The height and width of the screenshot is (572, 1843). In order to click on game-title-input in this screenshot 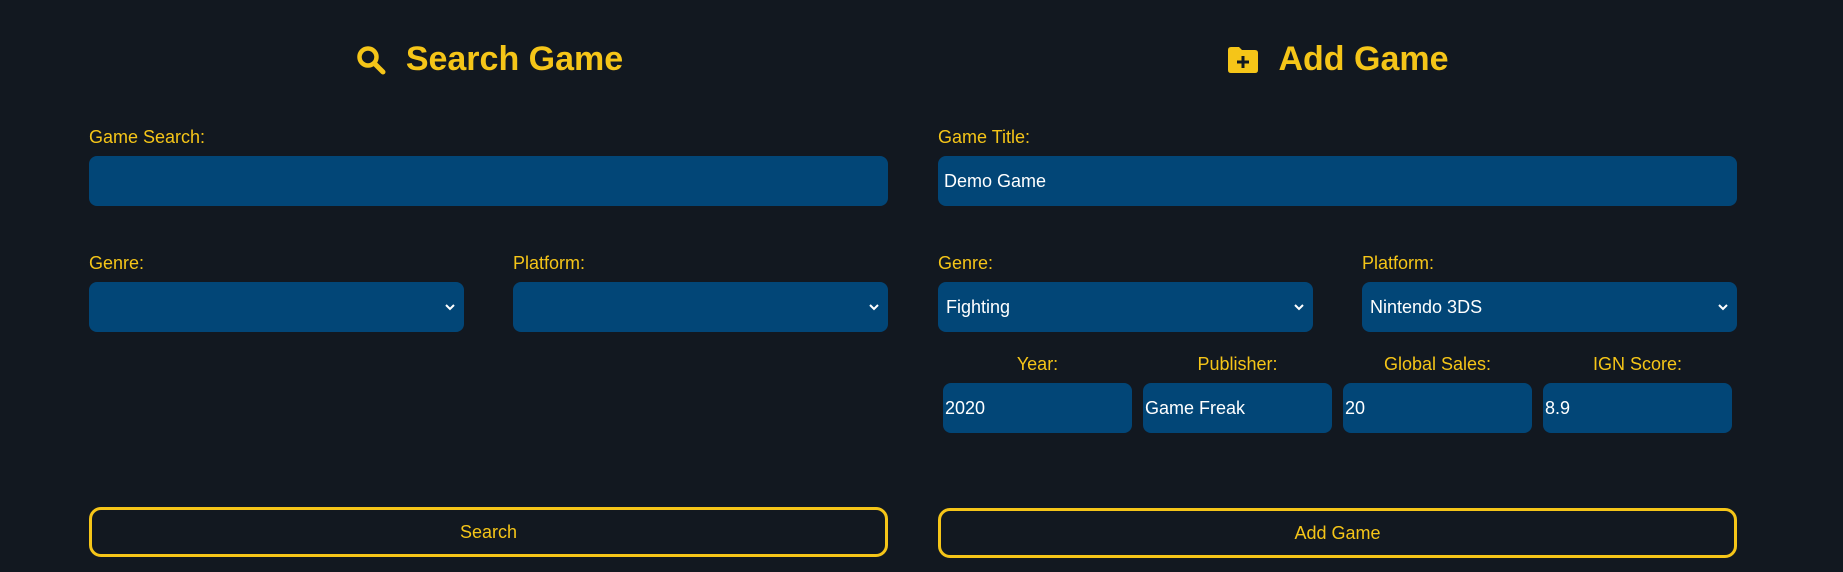, I will do `click(1337, 181)`.